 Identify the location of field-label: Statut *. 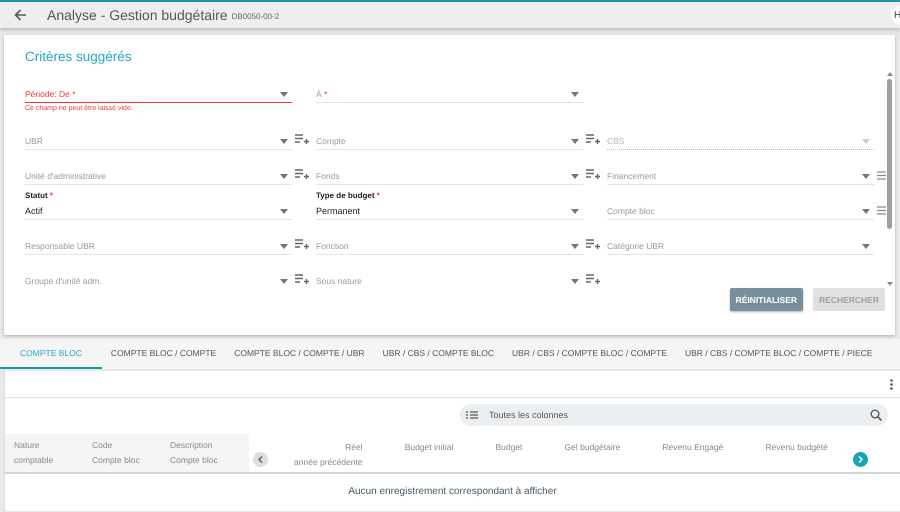
(39, 195).